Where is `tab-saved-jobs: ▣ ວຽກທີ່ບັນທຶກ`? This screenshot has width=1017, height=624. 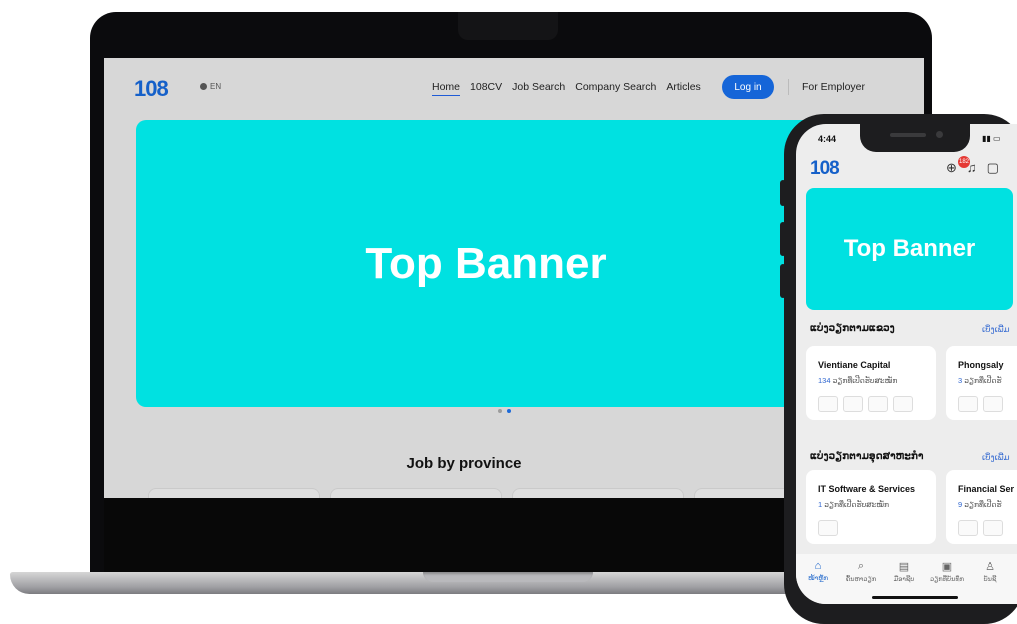 tab-saved-jobs: ▣ ວຽກທີ່ບັນທຶກ is located at coordinates (947, 571).